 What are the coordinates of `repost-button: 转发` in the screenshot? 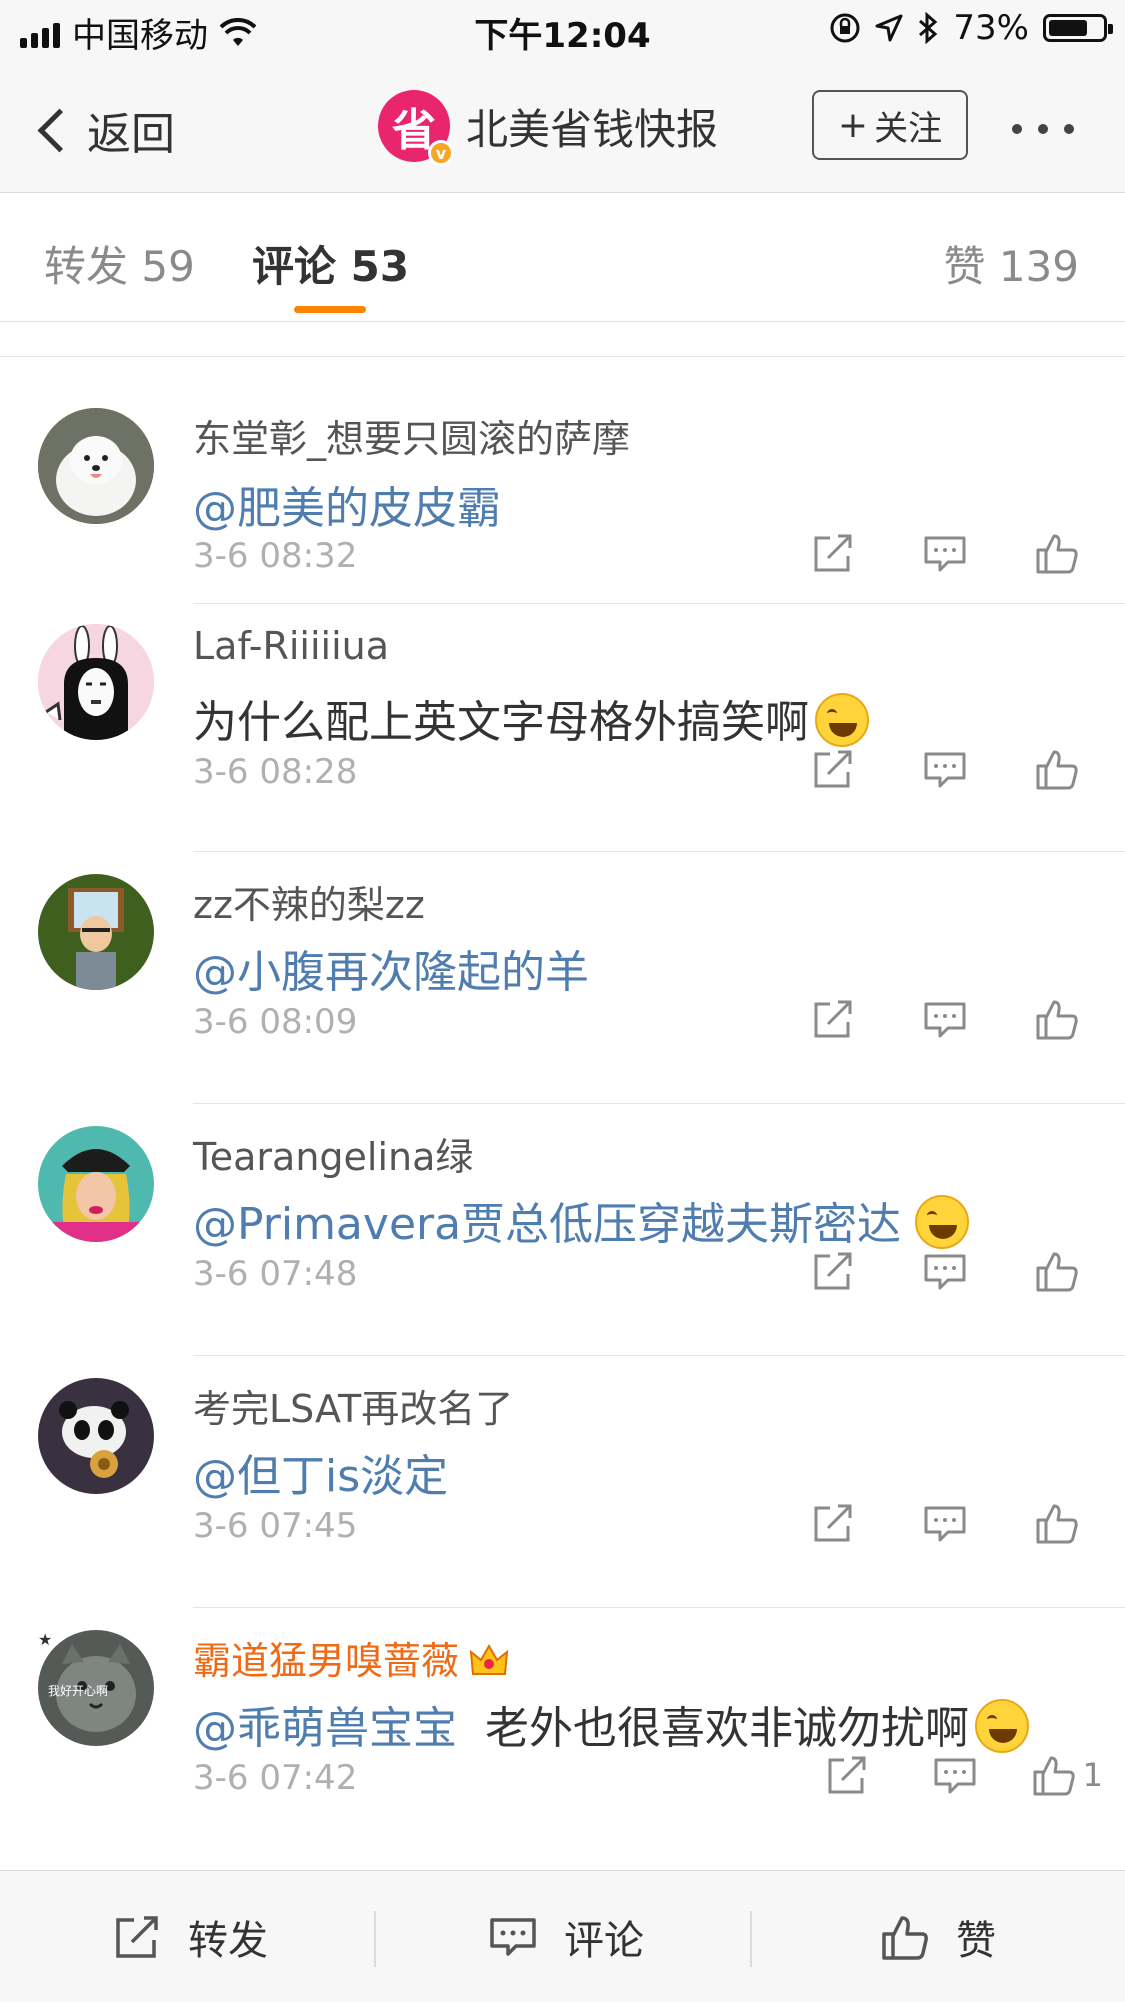 It's located at (190, 1936).